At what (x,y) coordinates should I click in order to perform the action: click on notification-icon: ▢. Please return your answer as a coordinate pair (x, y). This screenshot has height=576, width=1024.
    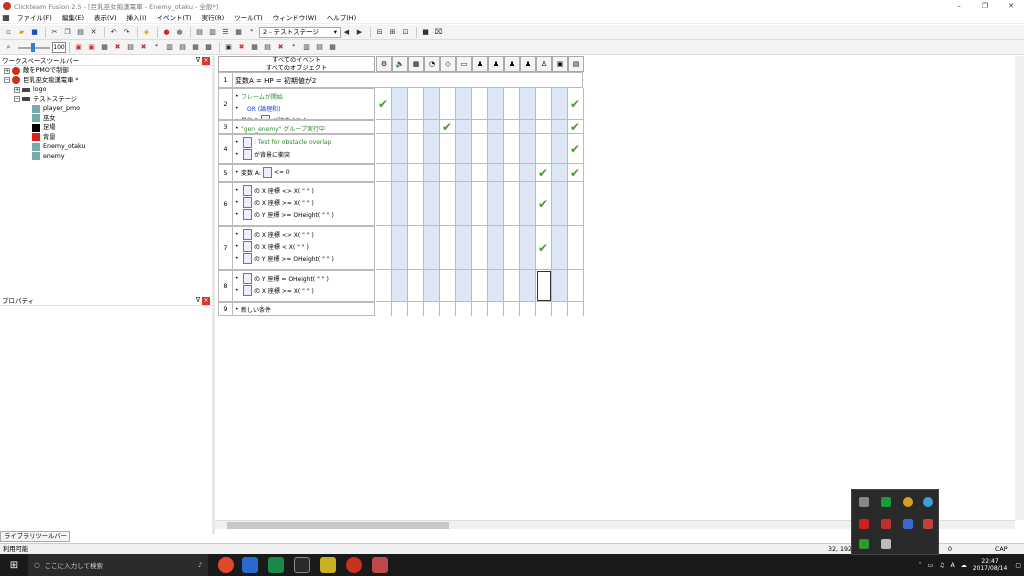
    Looking at the image, I should click on (1018, 565).